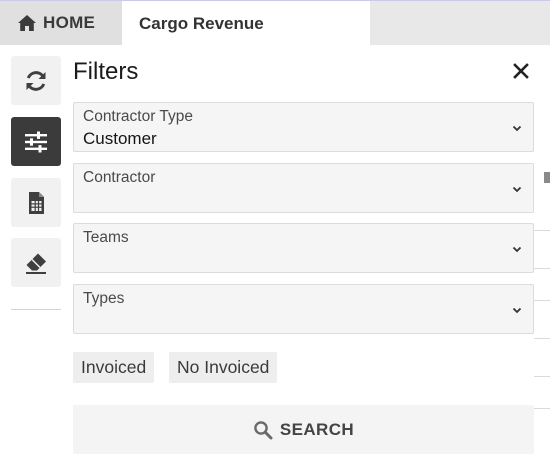  I want to click on refresh-button, so click(36, 80).